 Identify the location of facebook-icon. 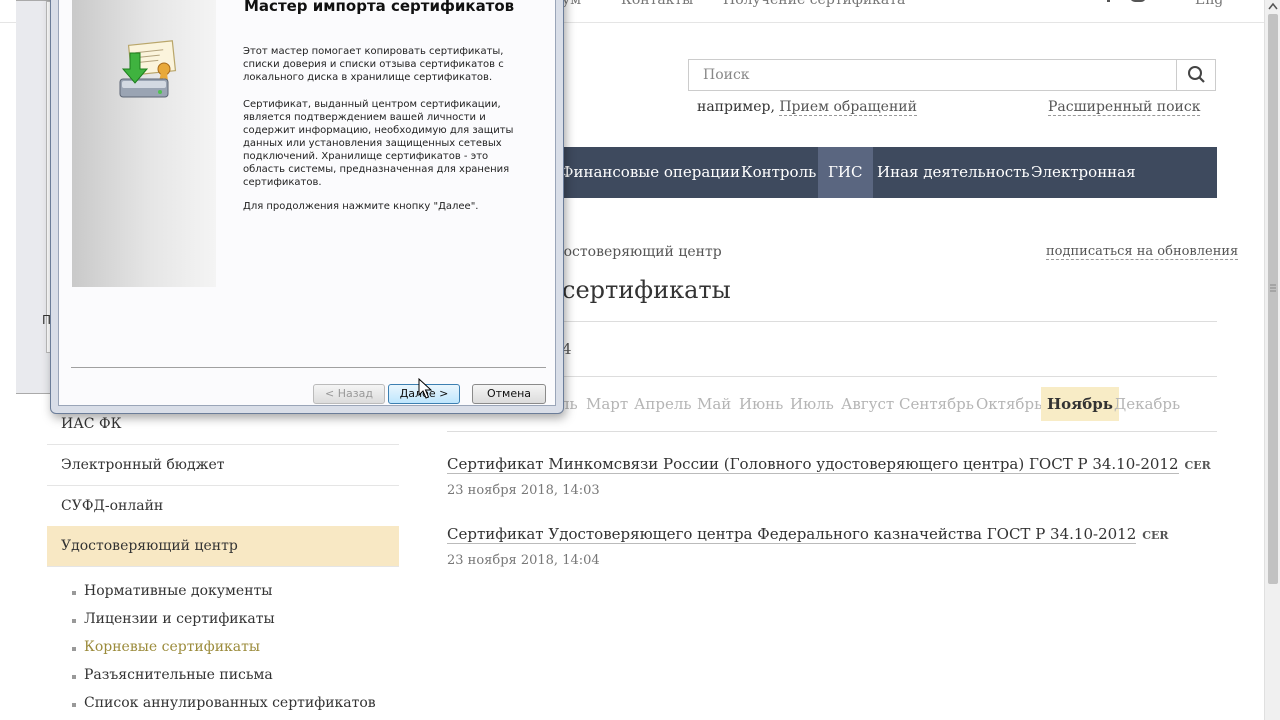
(1109, 3).